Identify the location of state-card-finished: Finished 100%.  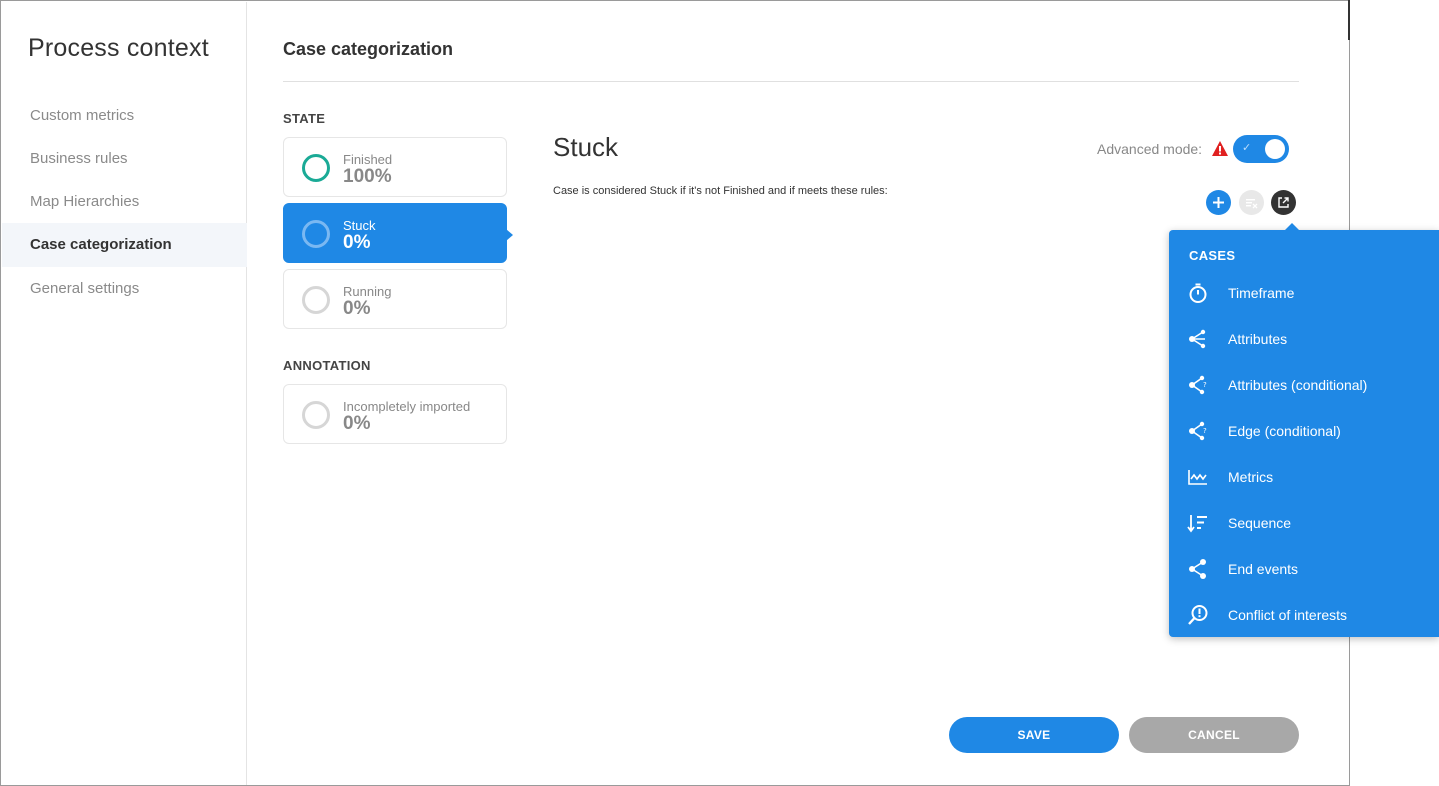
(395, 167).